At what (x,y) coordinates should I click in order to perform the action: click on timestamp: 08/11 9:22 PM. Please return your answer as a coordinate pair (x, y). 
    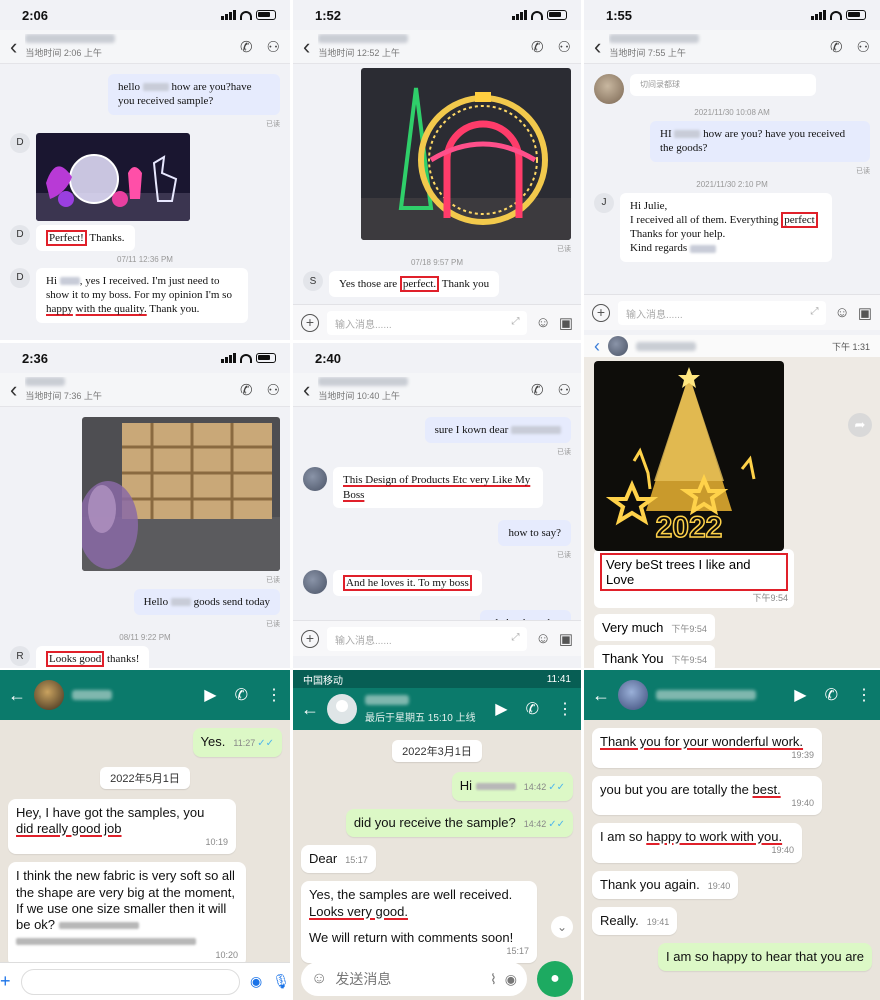
    Looking at the image, I should click on (145, 638).